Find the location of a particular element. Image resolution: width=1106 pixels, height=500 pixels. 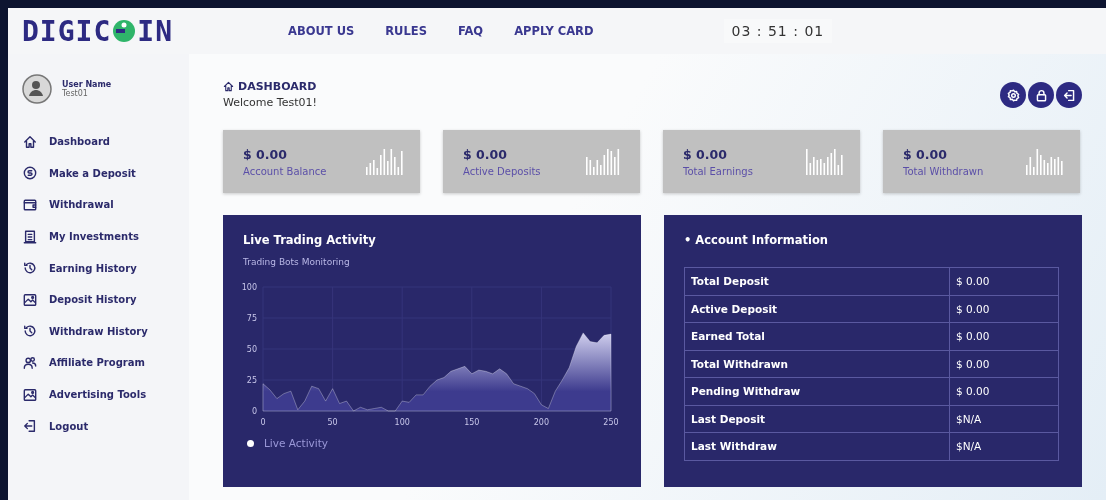

sidebar-item: Dashboard is located at coordinates (98, 142).